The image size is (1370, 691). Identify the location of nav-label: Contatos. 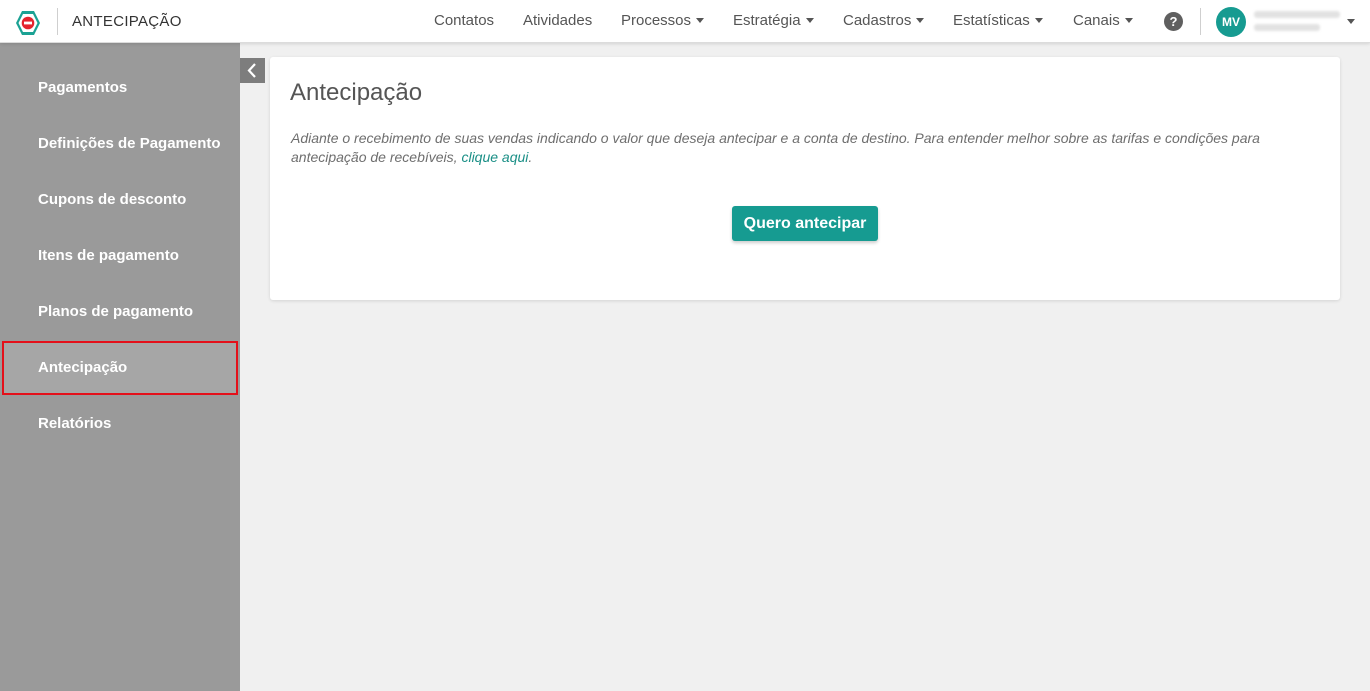
(464, 20).